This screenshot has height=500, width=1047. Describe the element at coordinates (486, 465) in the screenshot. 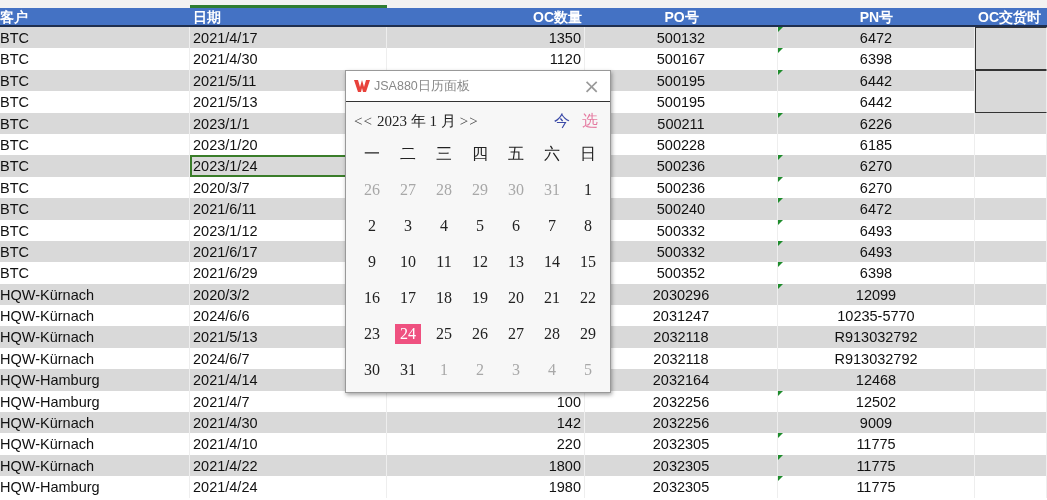

I see `table-cell: 1800` at that location.